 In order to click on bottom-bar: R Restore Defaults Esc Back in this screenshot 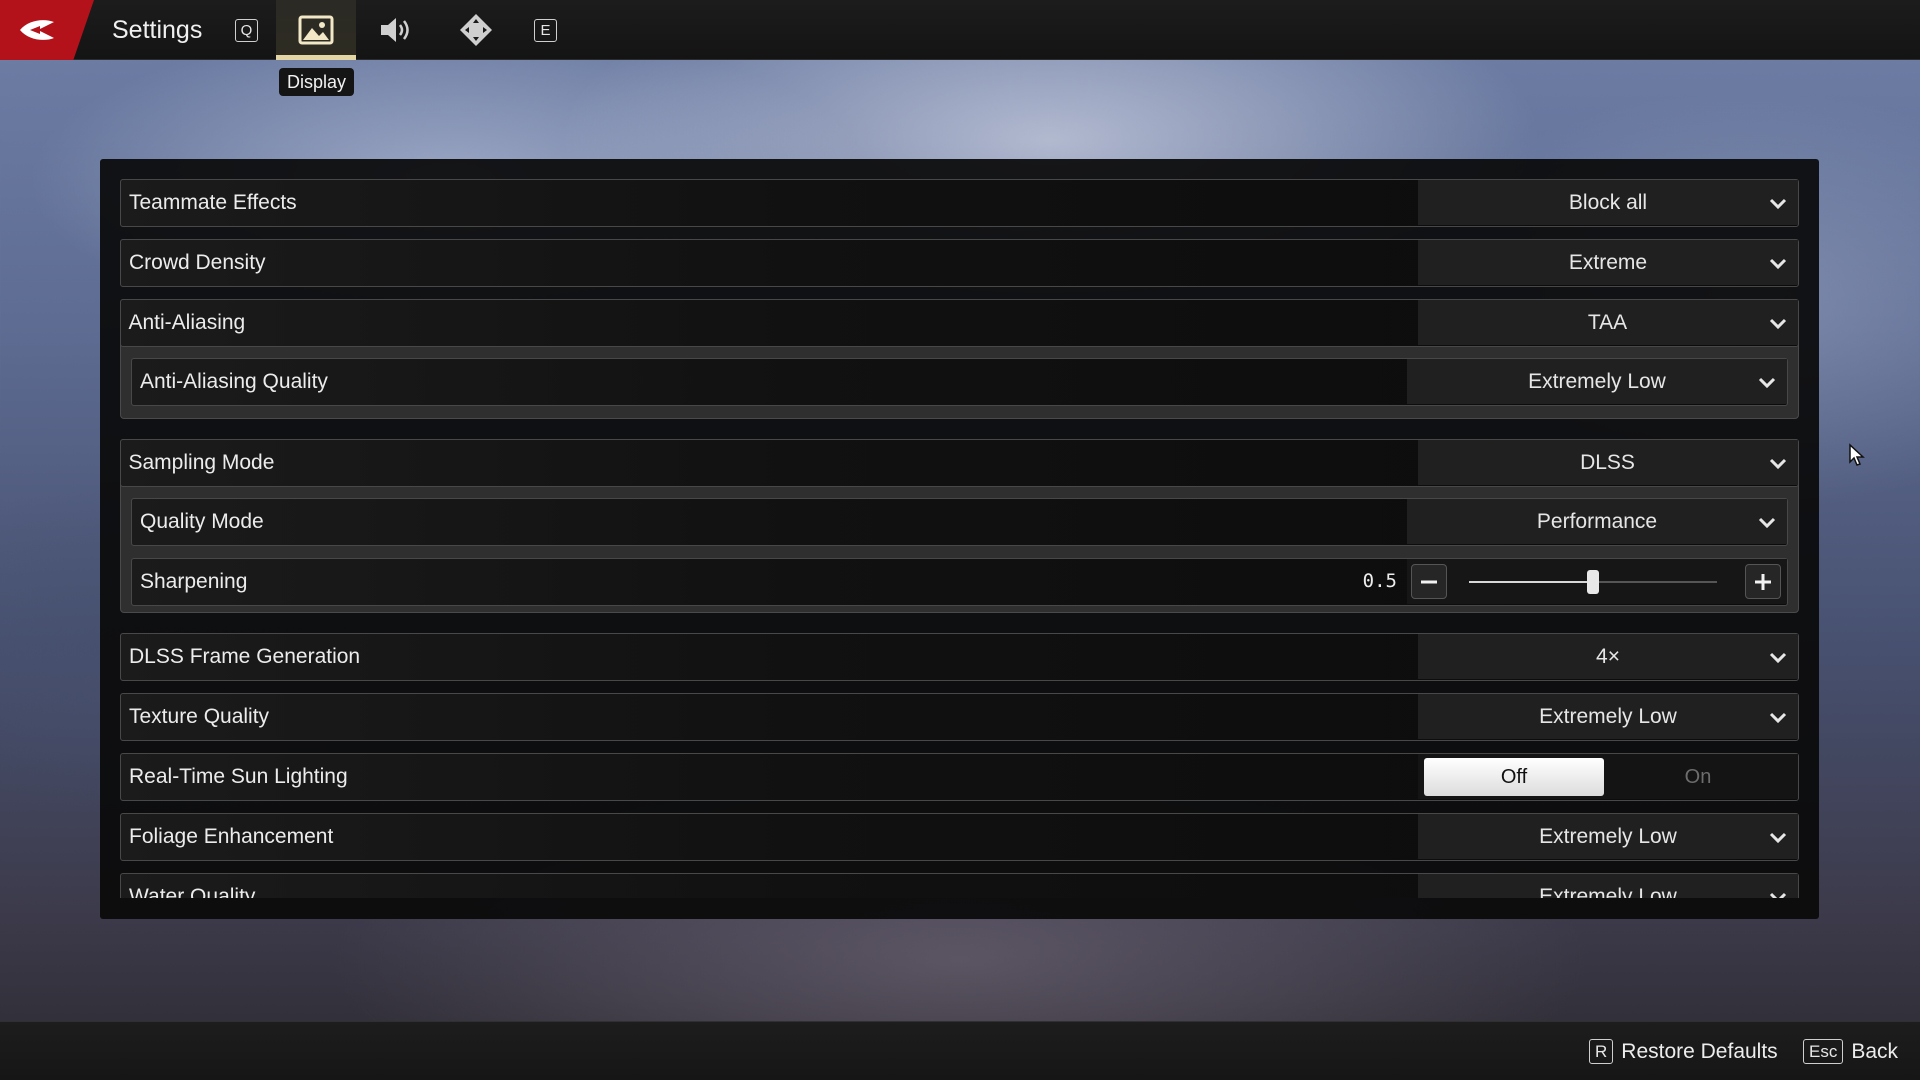, I will do `click(960, 1050)`.